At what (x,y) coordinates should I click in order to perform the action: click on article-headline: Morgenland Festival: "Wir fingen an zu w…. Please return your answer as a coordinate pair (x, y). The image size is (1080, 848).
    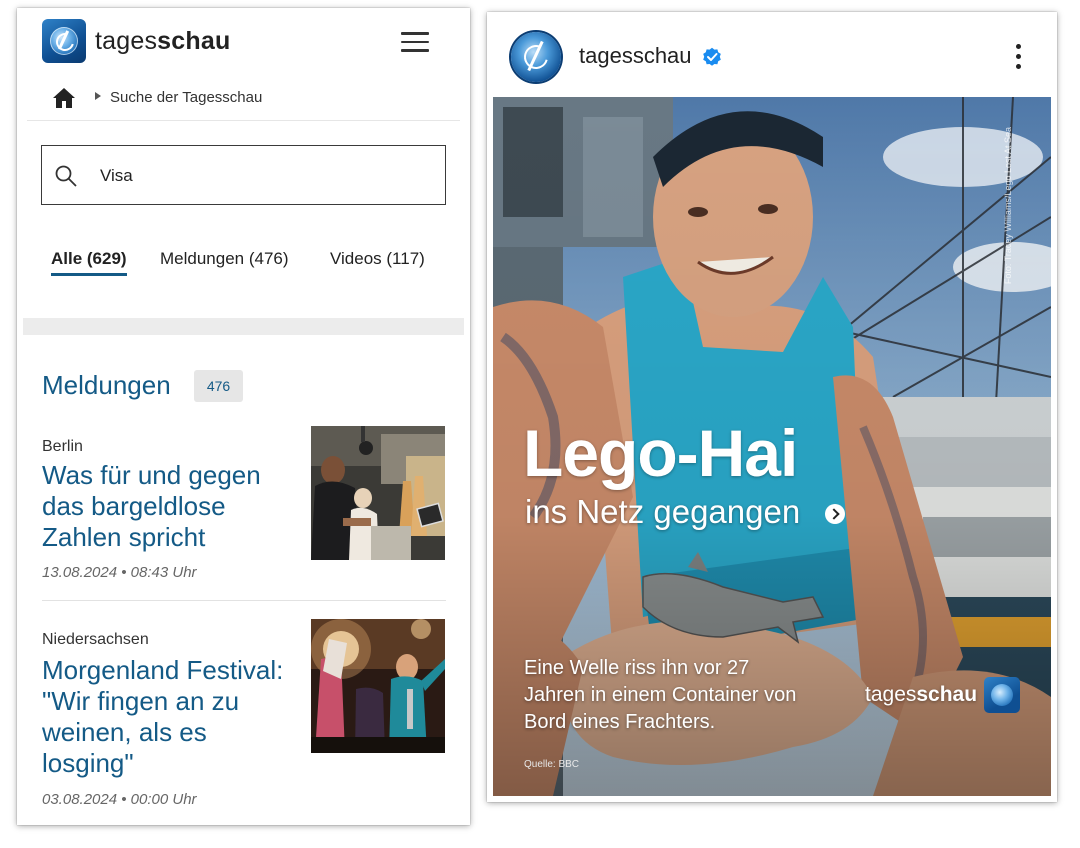
    Looking at the image, I should click on (164, 717).